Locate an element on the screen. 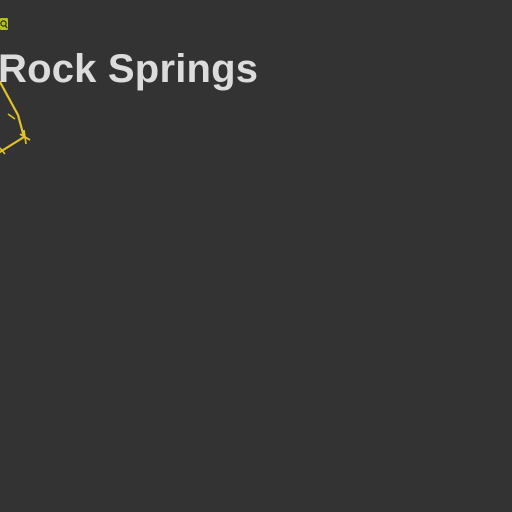 The width and height of the screenshot is (512, 512). city-label: Rock Springs is located at coordinates (129, 69).